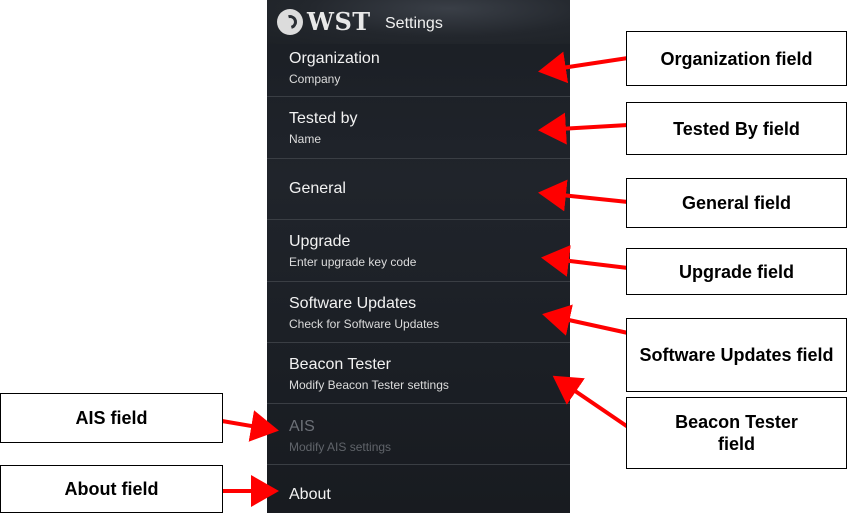 The height and width of the screenshot is (513, 847). Describe the element at coordinates (736, 128) in the screenshot. I see `callout-tested-by: Tested By field` at that location.